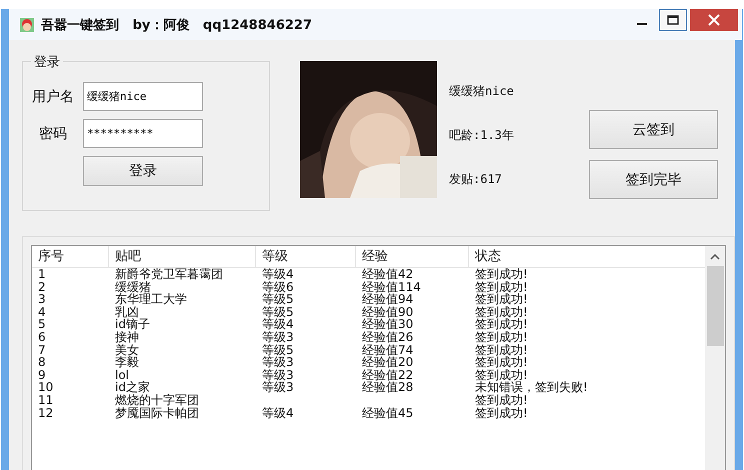 This screenshot has width=744, height=470. What do you see at coordinates (306, 256) in the screenshot?
I see `column-header: 等级` at bounding box center [306, 256].